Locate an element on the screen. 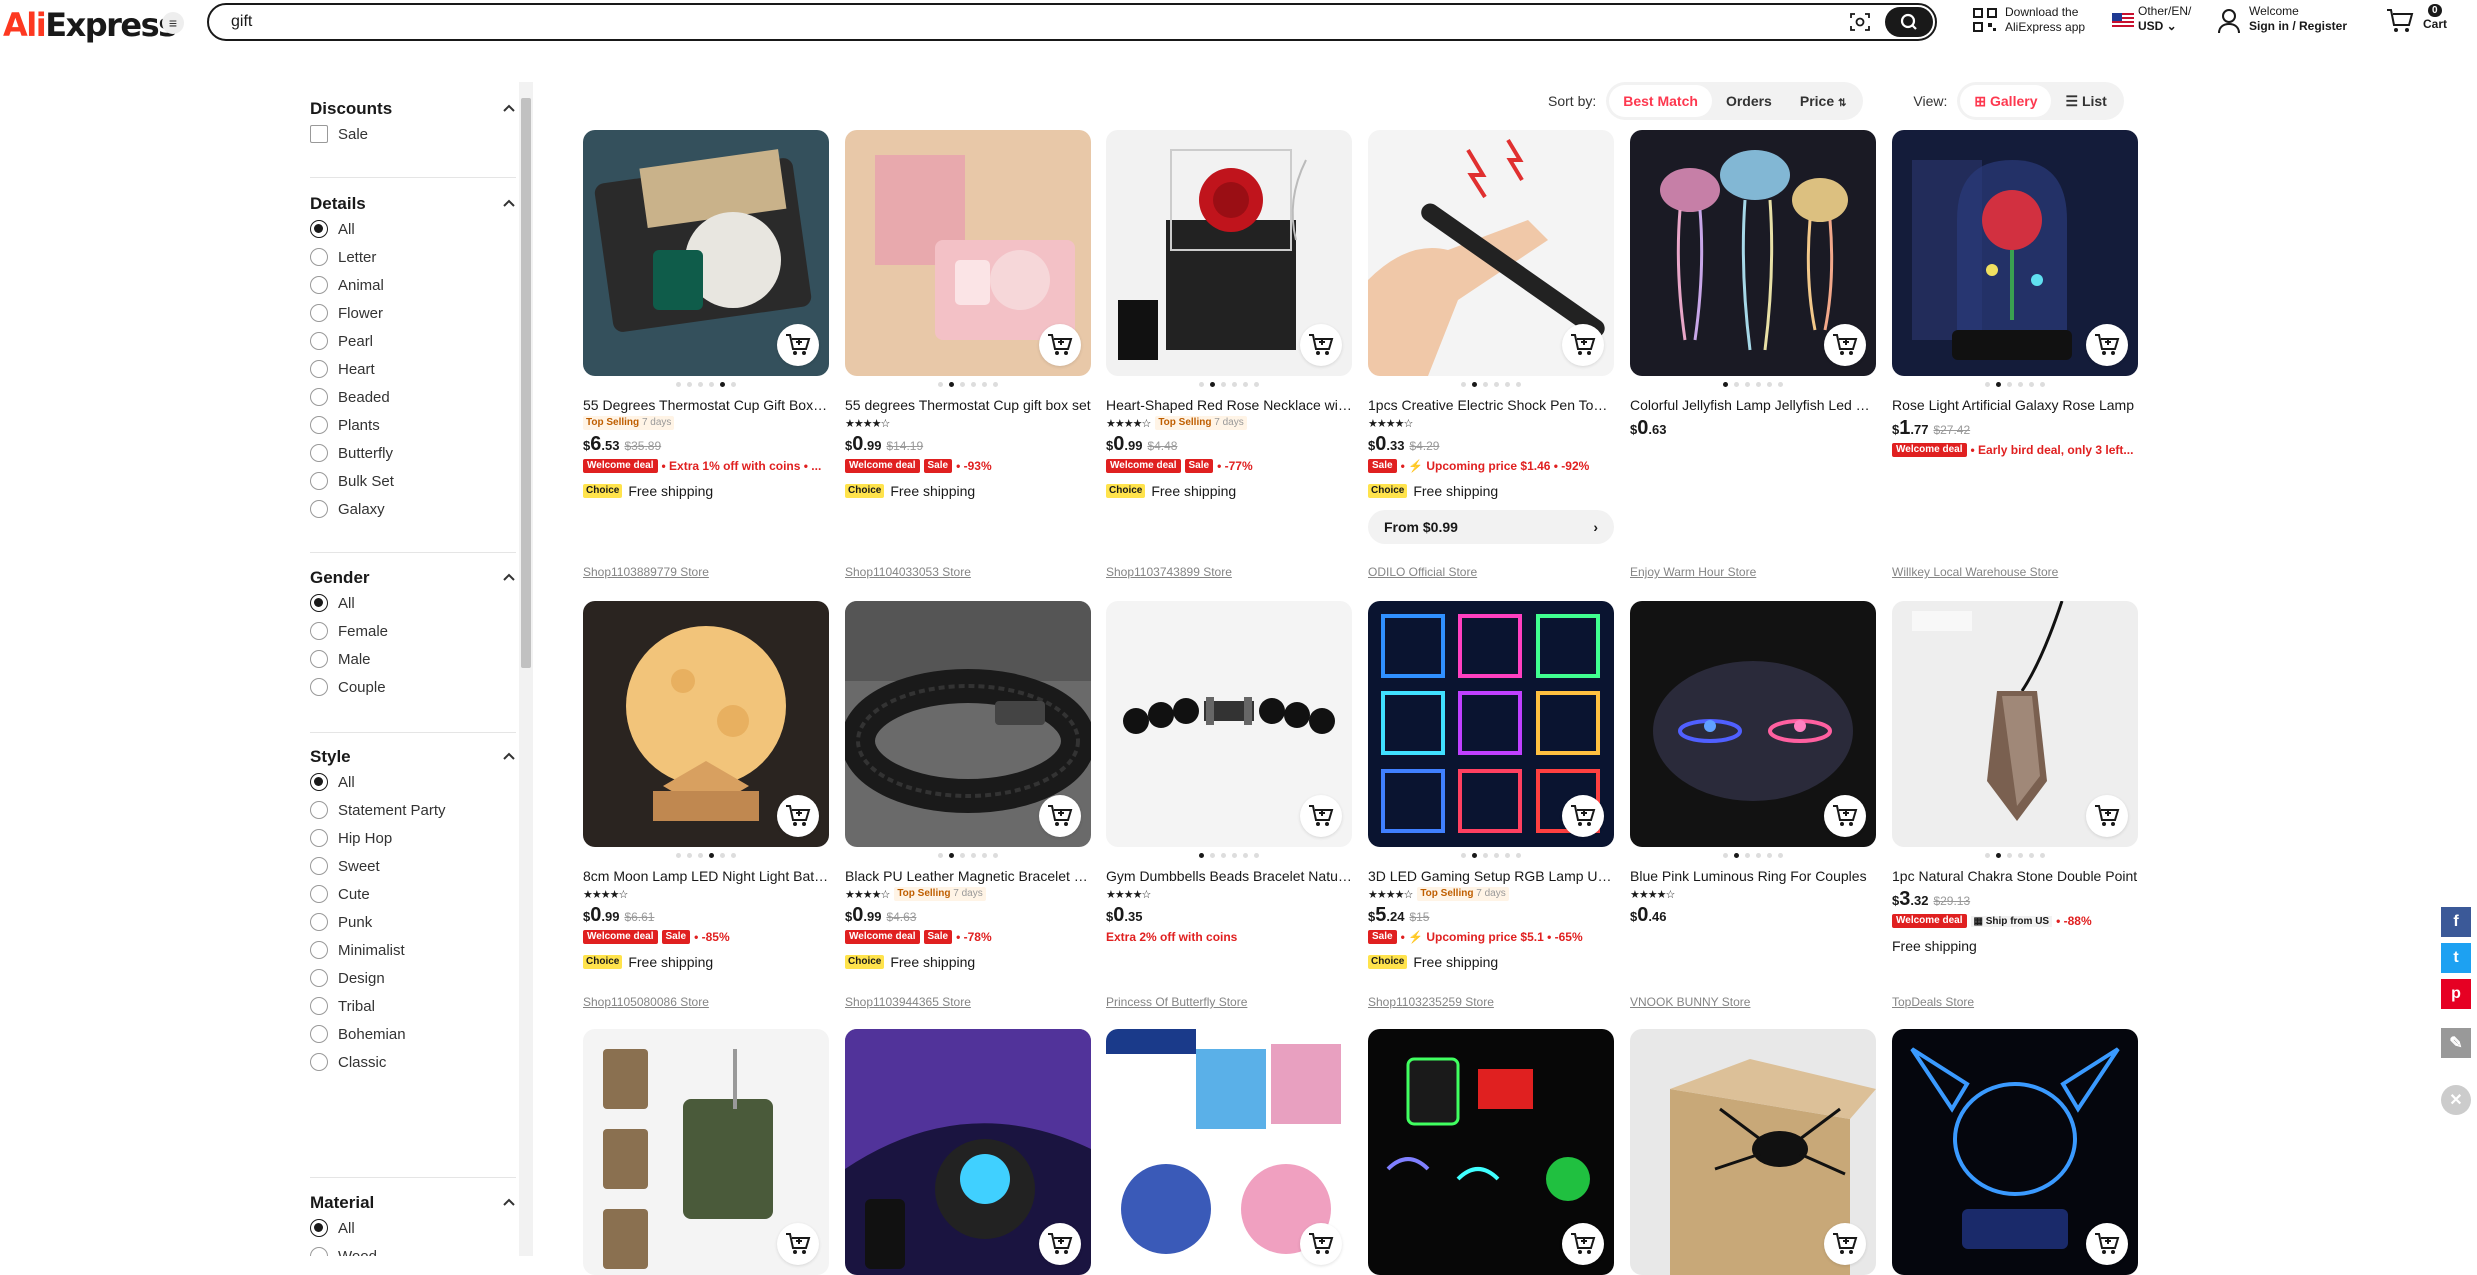  filter-option: Plants is located at coordinates (413, 425).